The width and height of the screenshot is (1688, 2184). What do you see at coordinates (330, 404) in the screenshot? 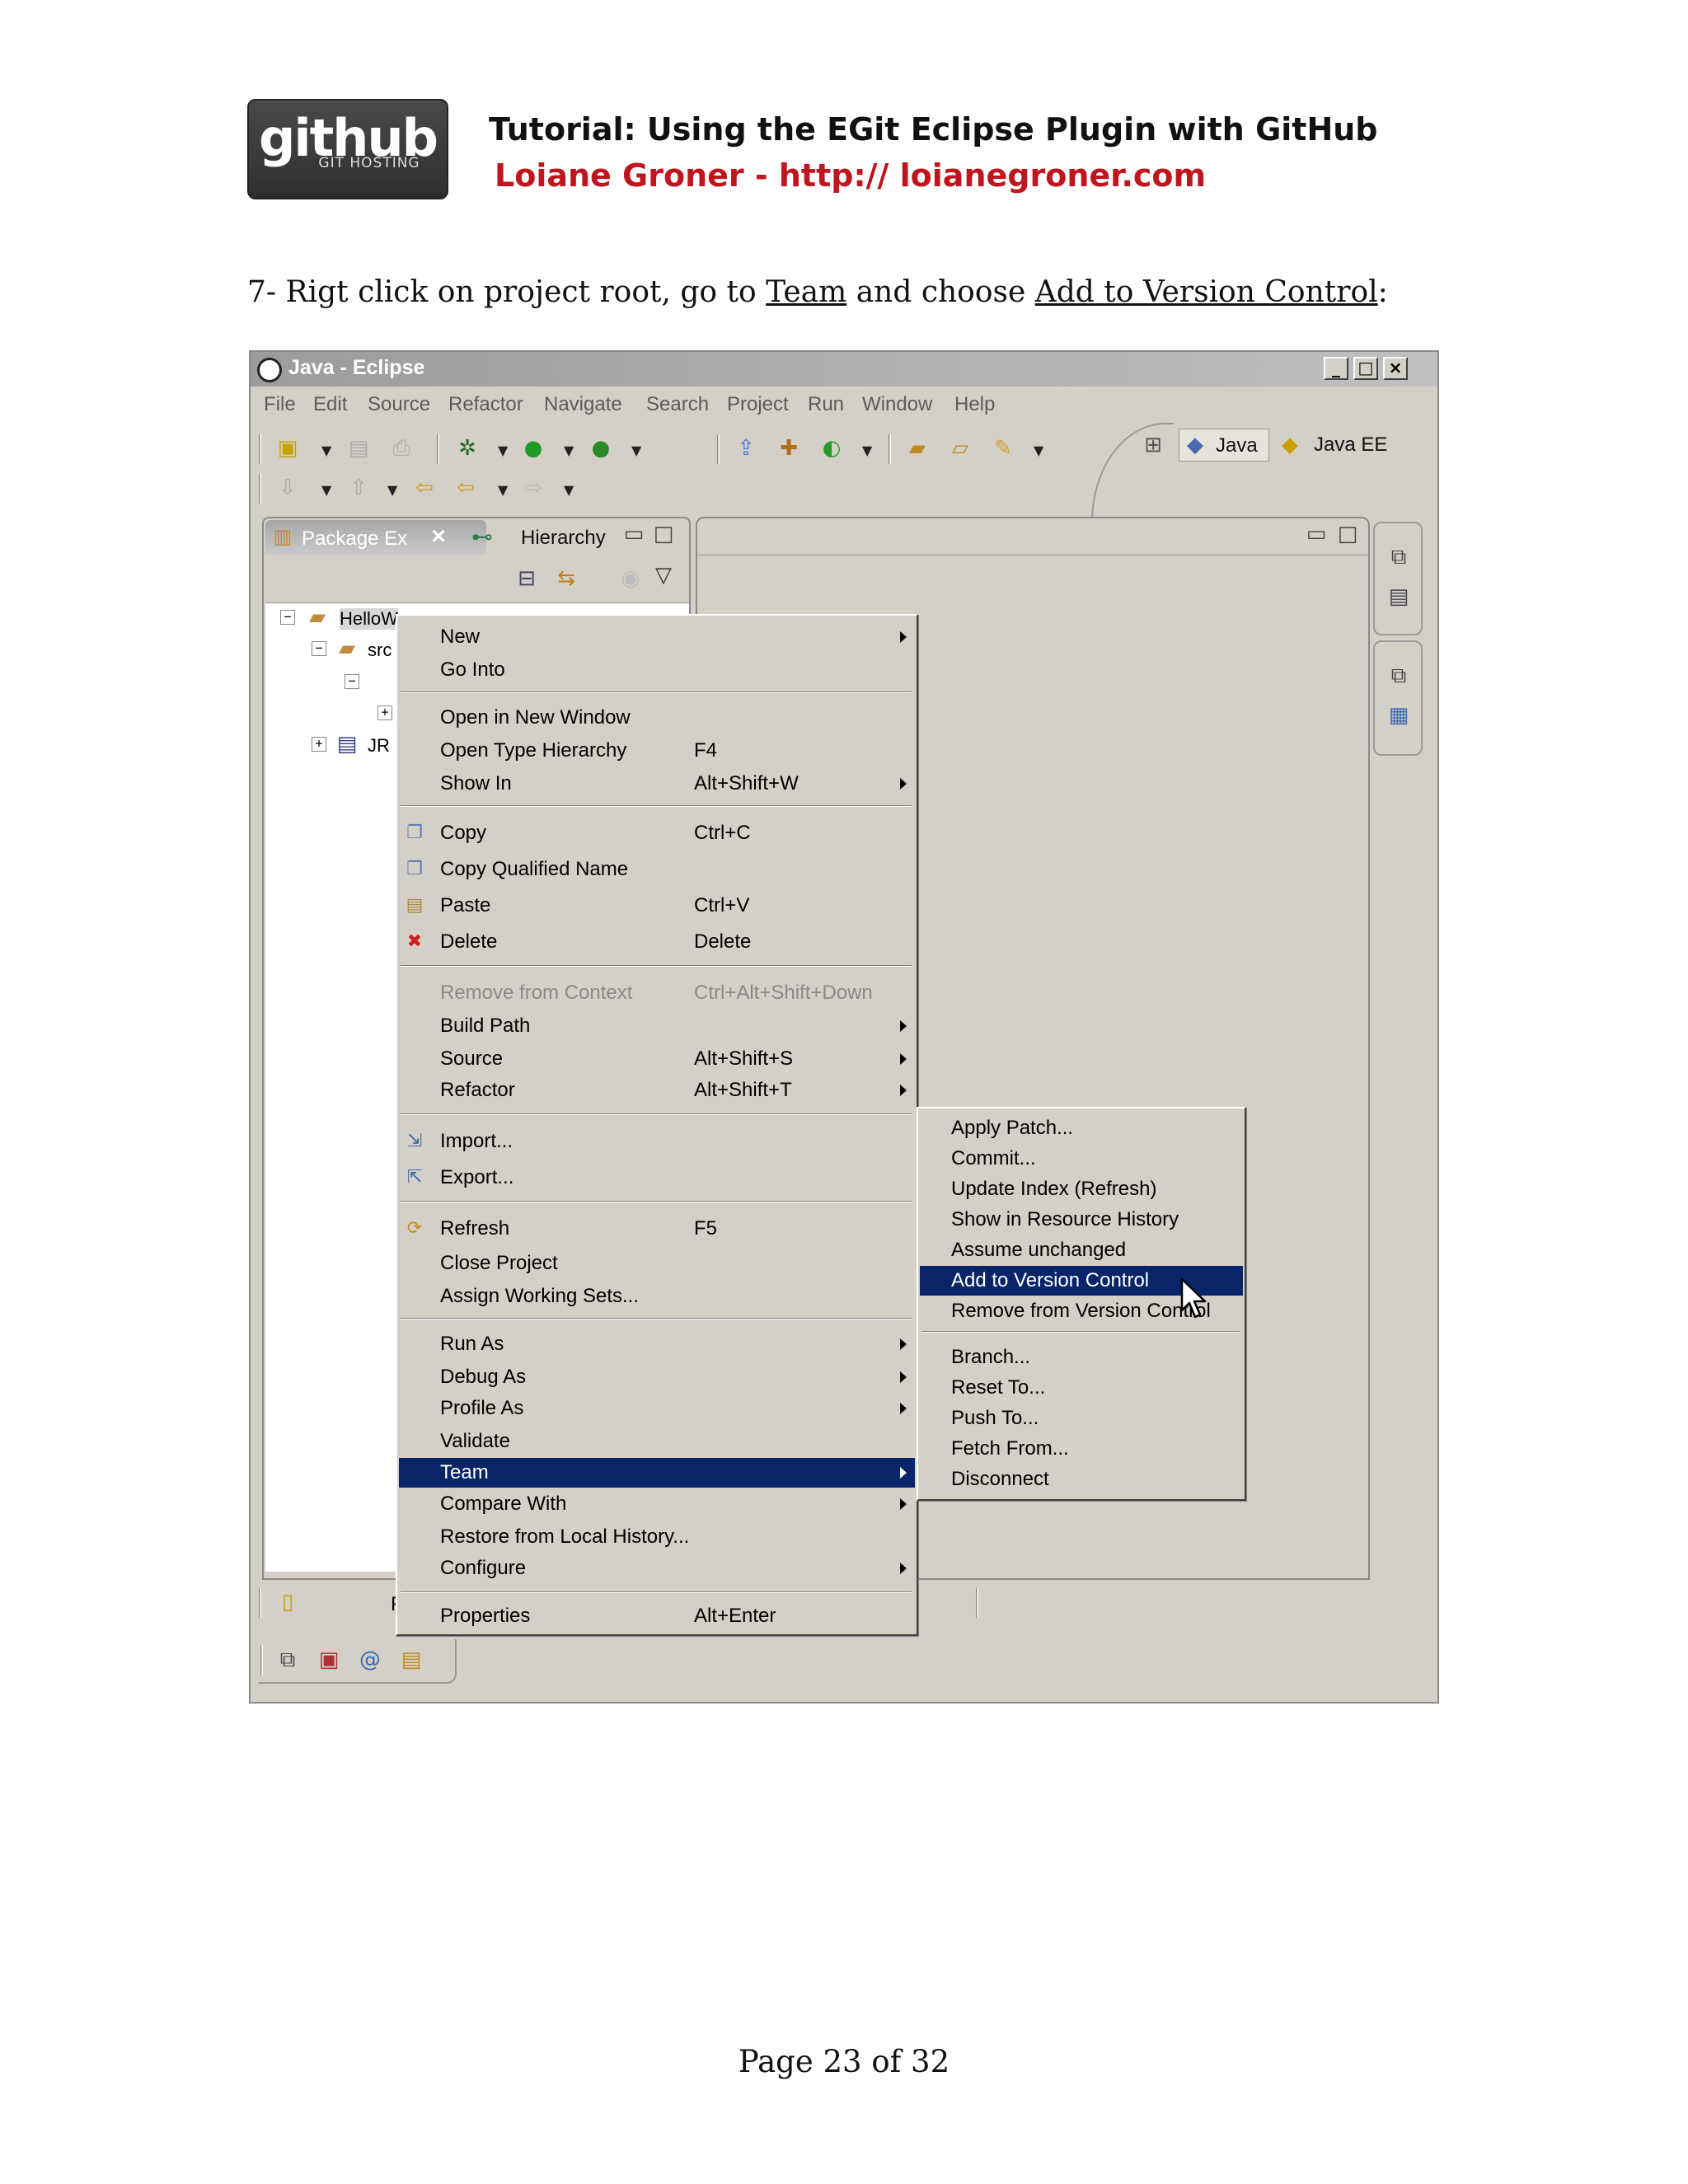
I see `menu-edit: Edit` at bounding box center [330, 404].